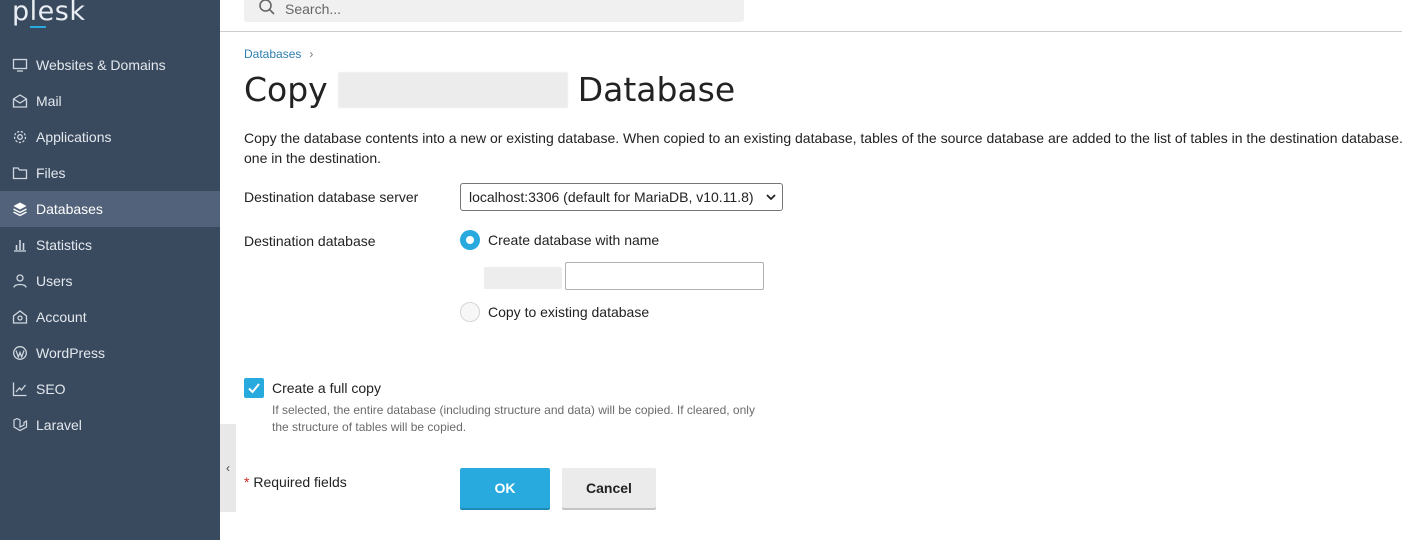  Describe the element at coordinates (267, 10) in the screenshot. I see `search-icon` at that location.